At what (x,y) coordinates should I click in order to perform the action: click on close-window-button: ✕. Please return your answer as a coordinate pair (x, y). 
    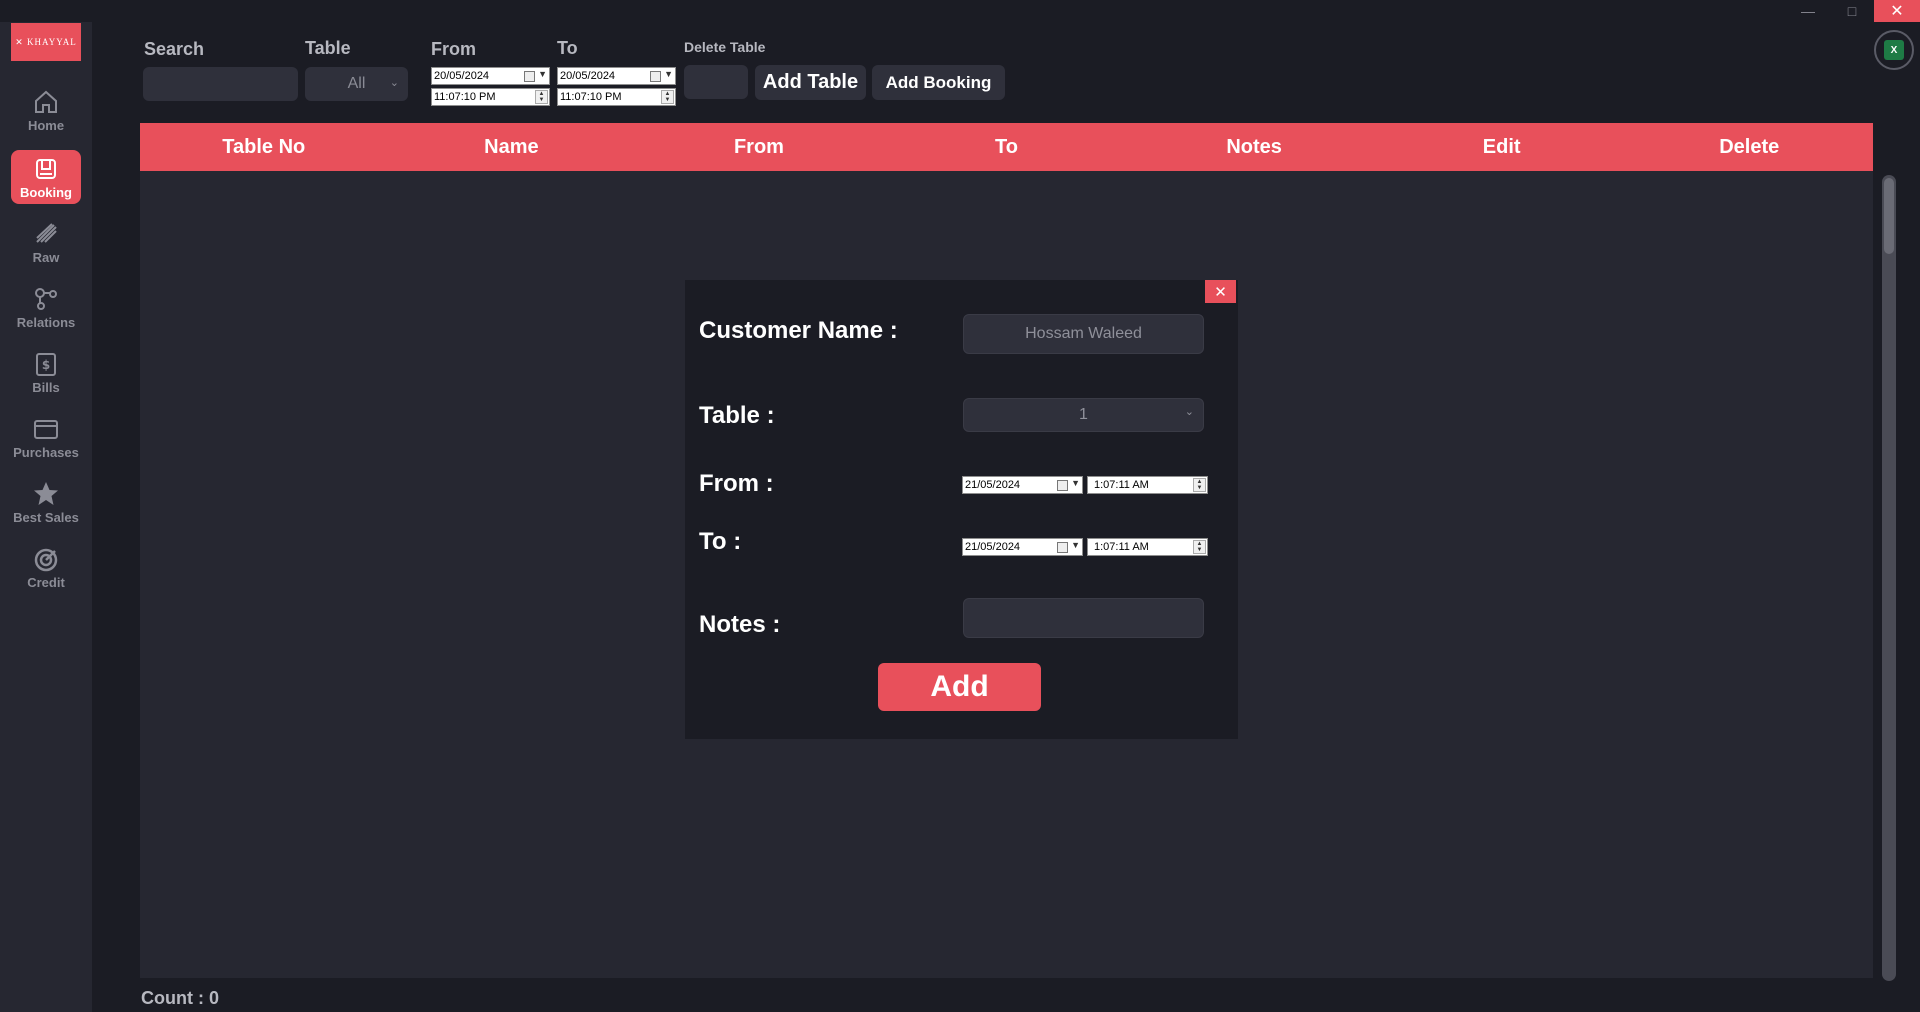
    Looking at the image, I should click on (1897, 11).